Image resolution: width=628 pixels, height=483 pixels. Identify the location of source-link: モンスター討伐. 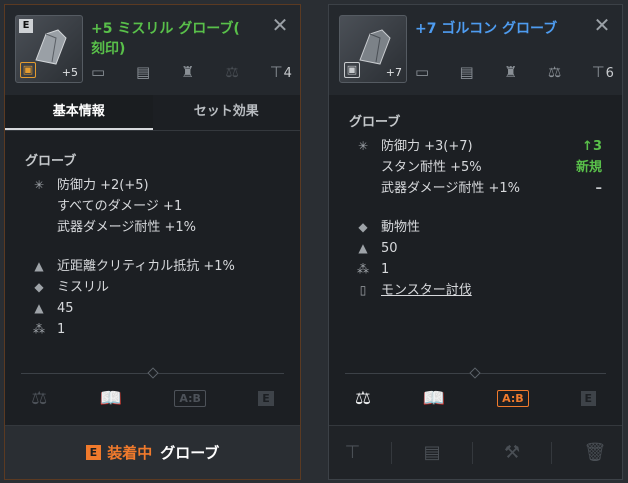
(501, 290).